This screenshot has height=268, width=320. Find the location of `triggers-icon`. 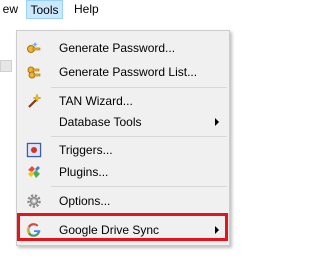

triggers-icon is located at coordinates (34, 150).